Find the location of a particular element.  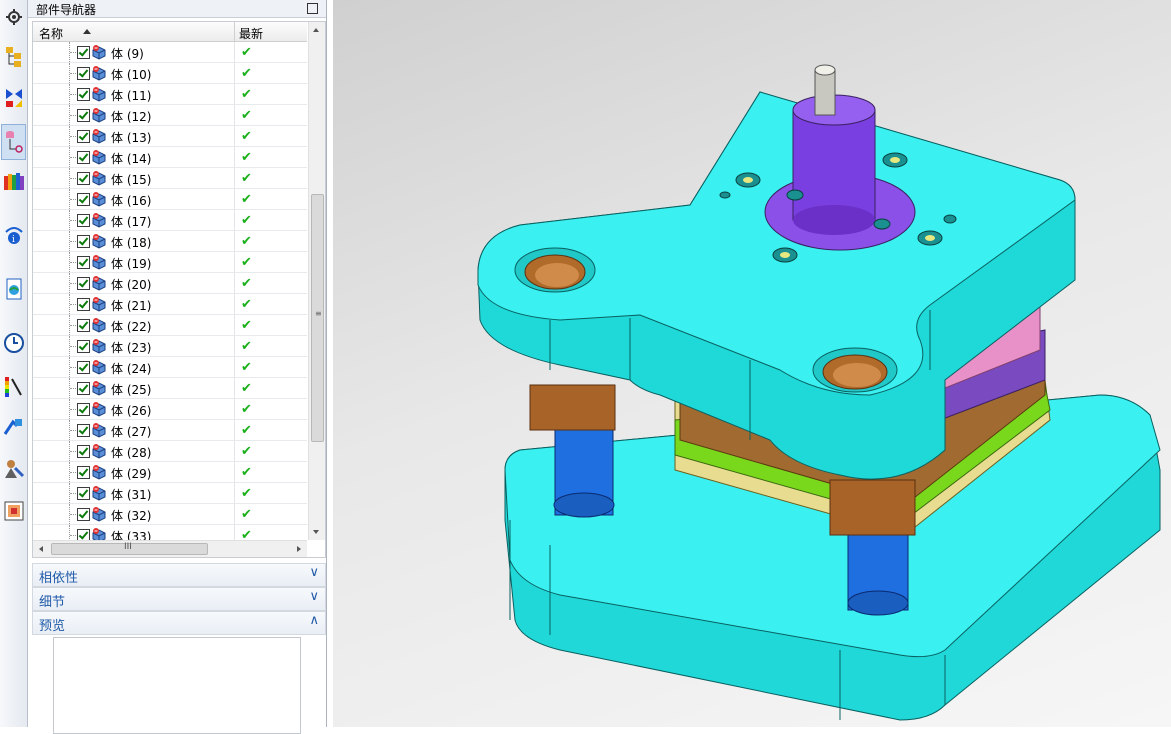

reuse-library-icon is located at coordinates (13, 181).